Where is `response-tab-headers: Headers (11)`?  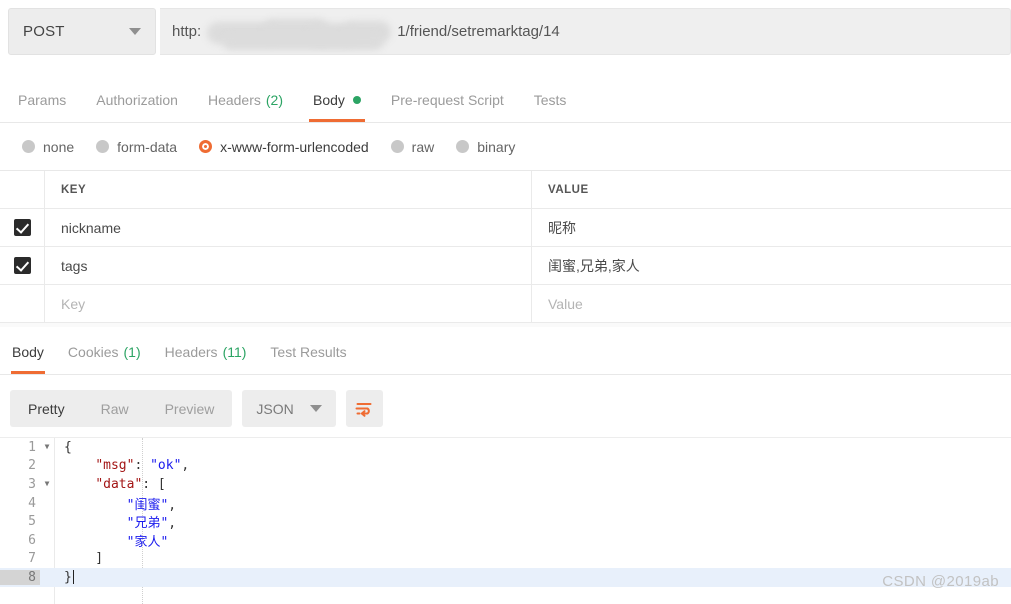
response-tab-headers: Headers (11) is located at coordinates (206, 352).